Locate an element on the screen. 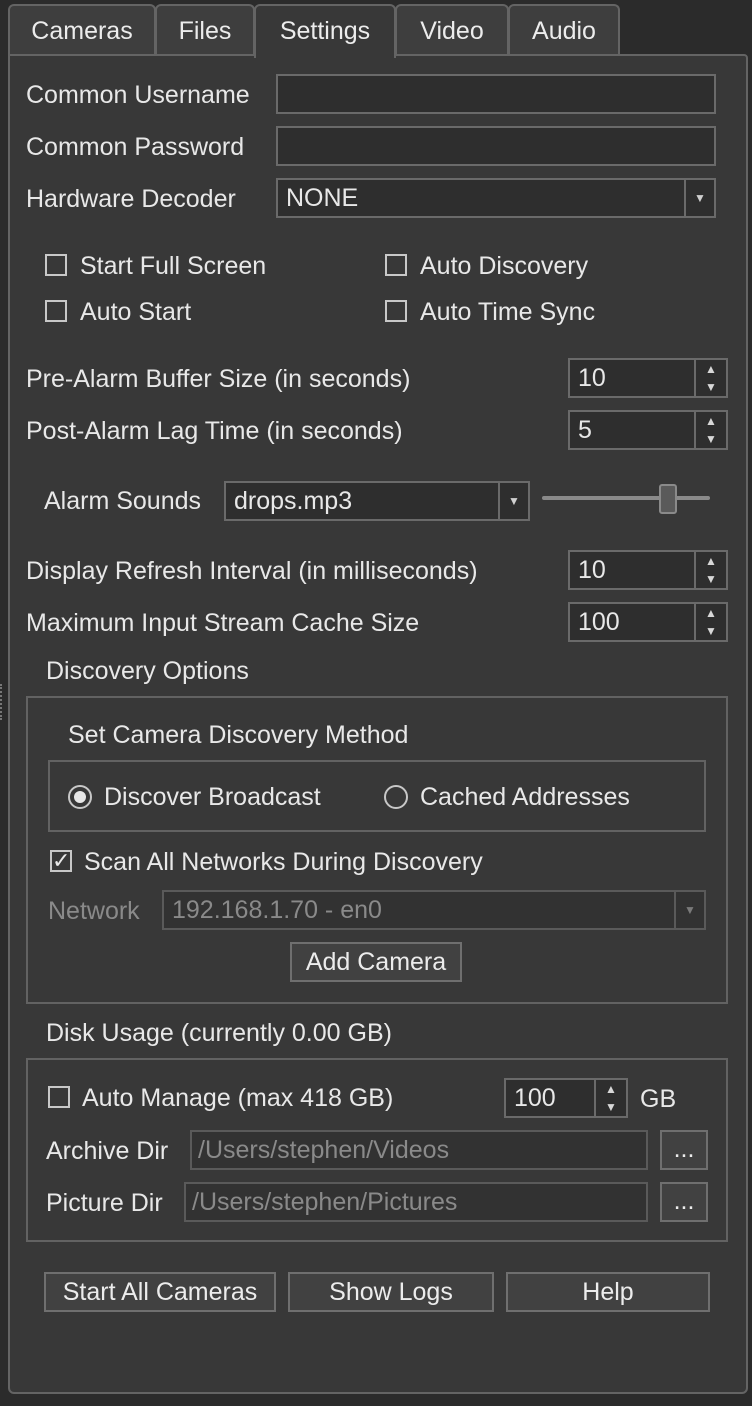 The image size is (752, 1406). pre-alarm-spinbox: 10 ▲ ▼ is located at coordinates (648, 378).